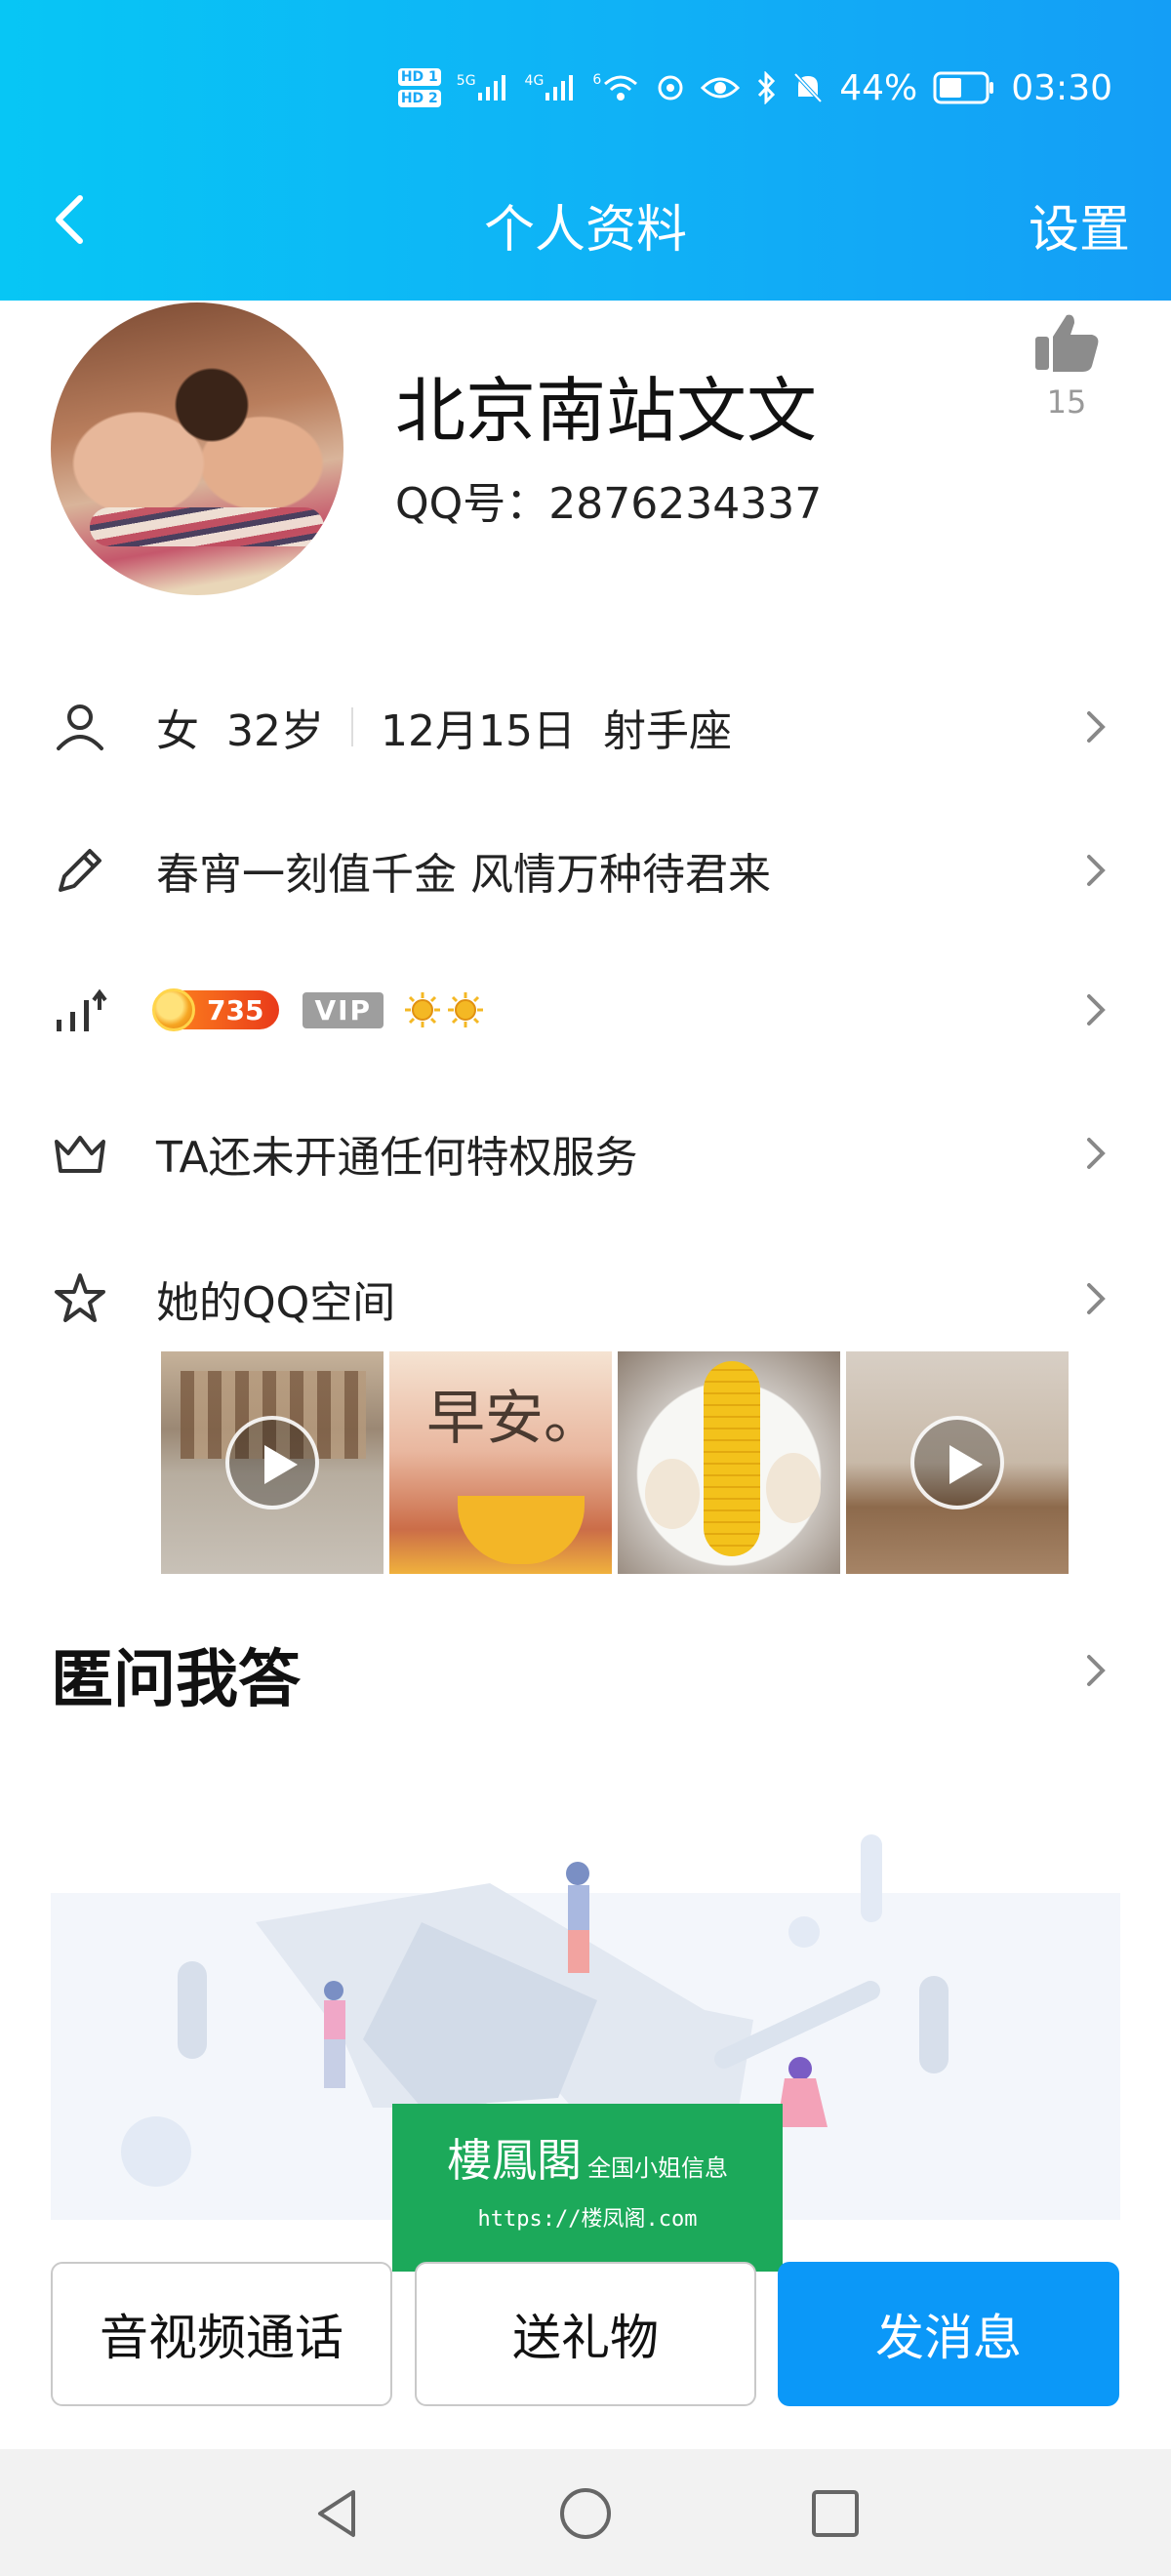  I want to click on coin-icon, so click(173, 1010).